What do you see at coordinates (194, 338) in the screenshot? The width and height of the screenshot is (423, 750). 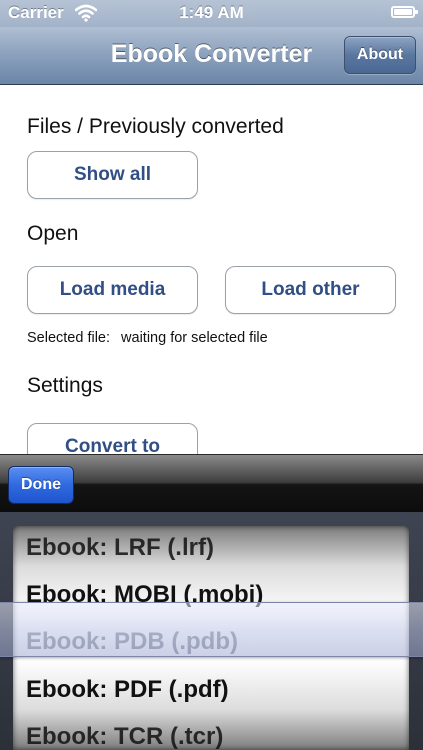 I see `selected-file-value: waiting for selected file` at bounding box center [194, 338].